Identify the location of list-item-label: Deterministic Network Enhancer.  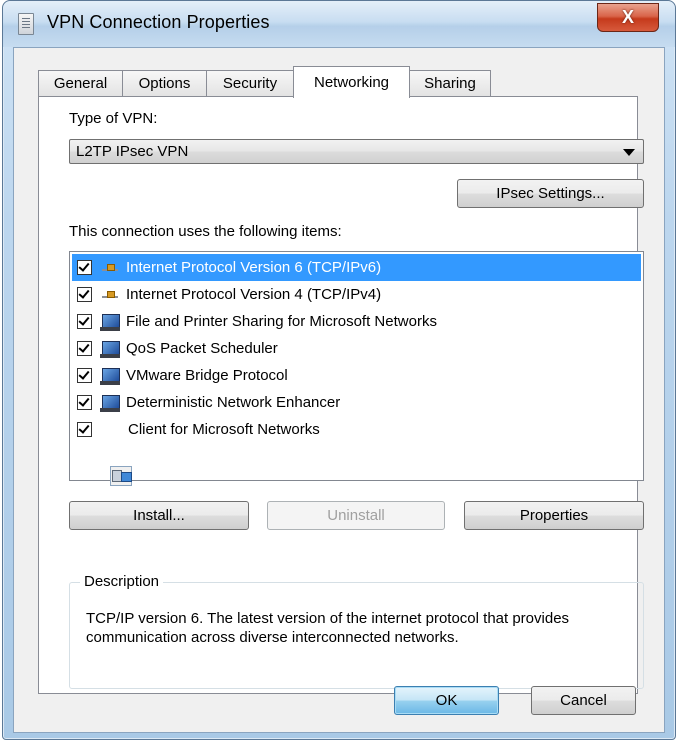
(233, 402).